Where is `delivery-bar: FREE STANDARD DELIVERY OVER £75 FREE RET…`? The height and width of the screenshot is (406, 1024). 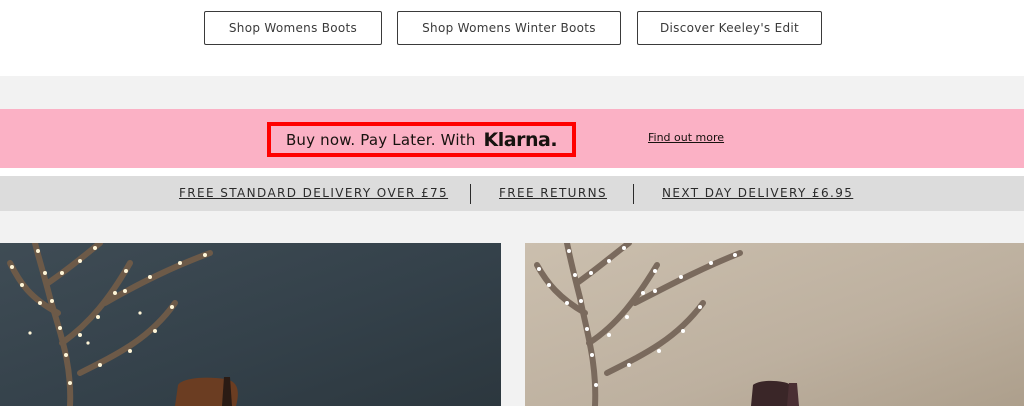 delivery-bar: FREE STANDARD DELIVERY OVER £75 FREE RET… is located at coordinates (512, 193).